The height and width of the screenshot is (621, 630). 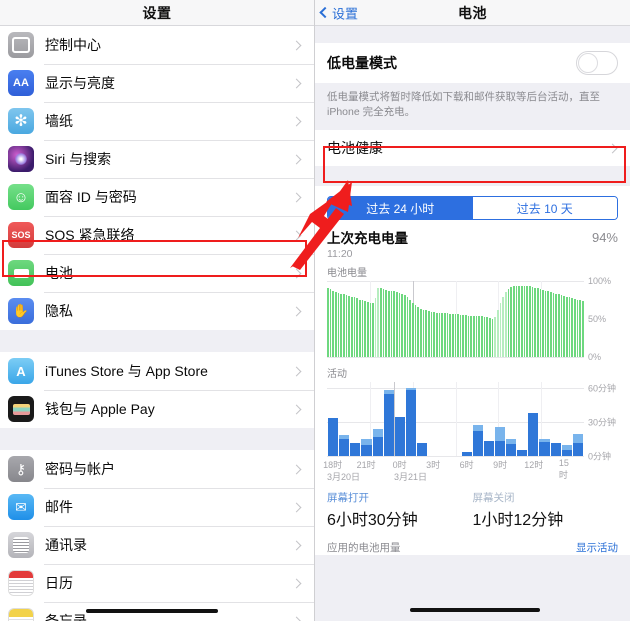 I want to click on battery-level-chart-block: 电池电量 100% 50% 0%, so click(x=472, y=311).